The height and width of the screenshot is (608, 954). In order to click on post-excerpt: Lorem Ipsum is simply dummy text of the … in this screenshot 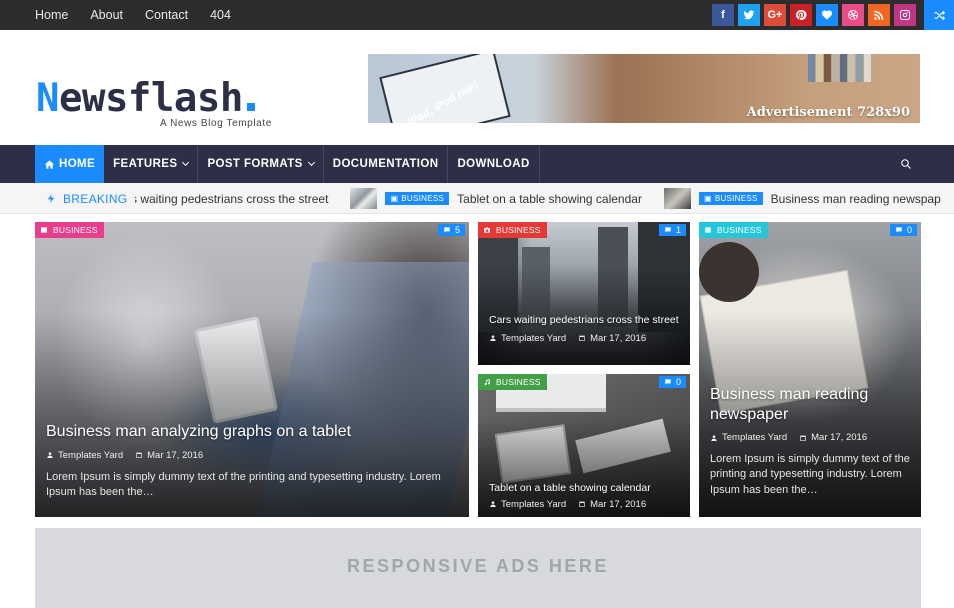, I will do `click(243, 484)`.